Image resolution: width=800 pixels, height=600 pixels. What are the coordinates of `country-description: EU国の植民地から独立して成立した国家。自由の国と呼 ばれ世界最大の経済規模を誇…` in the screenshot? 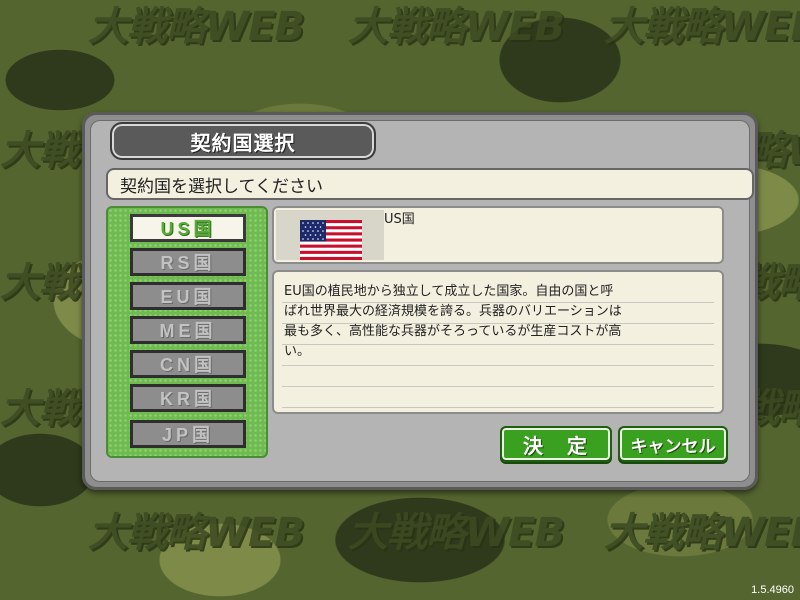 It's located at (453, 321).